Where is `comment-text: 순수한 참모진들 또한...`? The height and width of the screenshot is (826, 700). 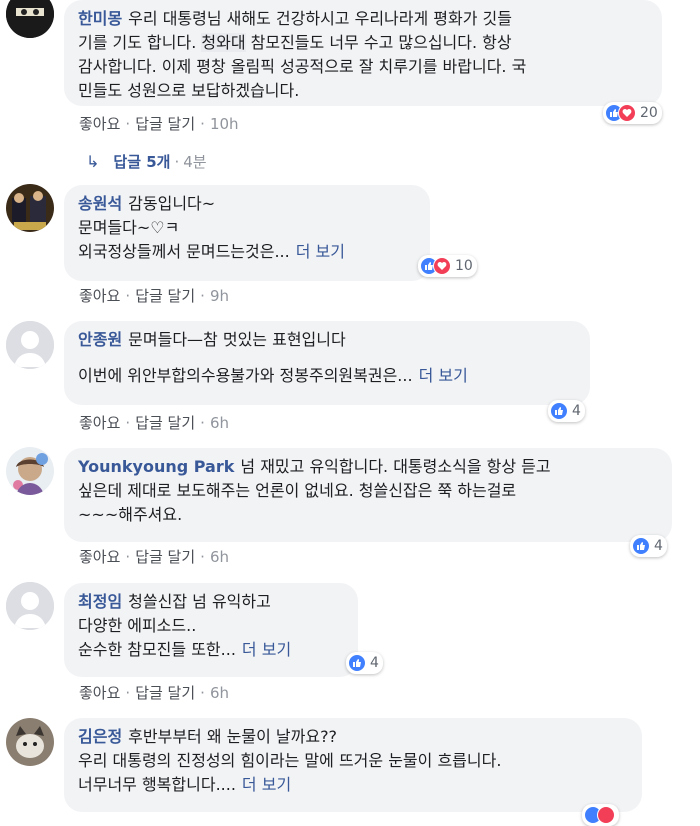
comment-text: 순수한 참모진들 또한... is located at coordinates (157, 649).